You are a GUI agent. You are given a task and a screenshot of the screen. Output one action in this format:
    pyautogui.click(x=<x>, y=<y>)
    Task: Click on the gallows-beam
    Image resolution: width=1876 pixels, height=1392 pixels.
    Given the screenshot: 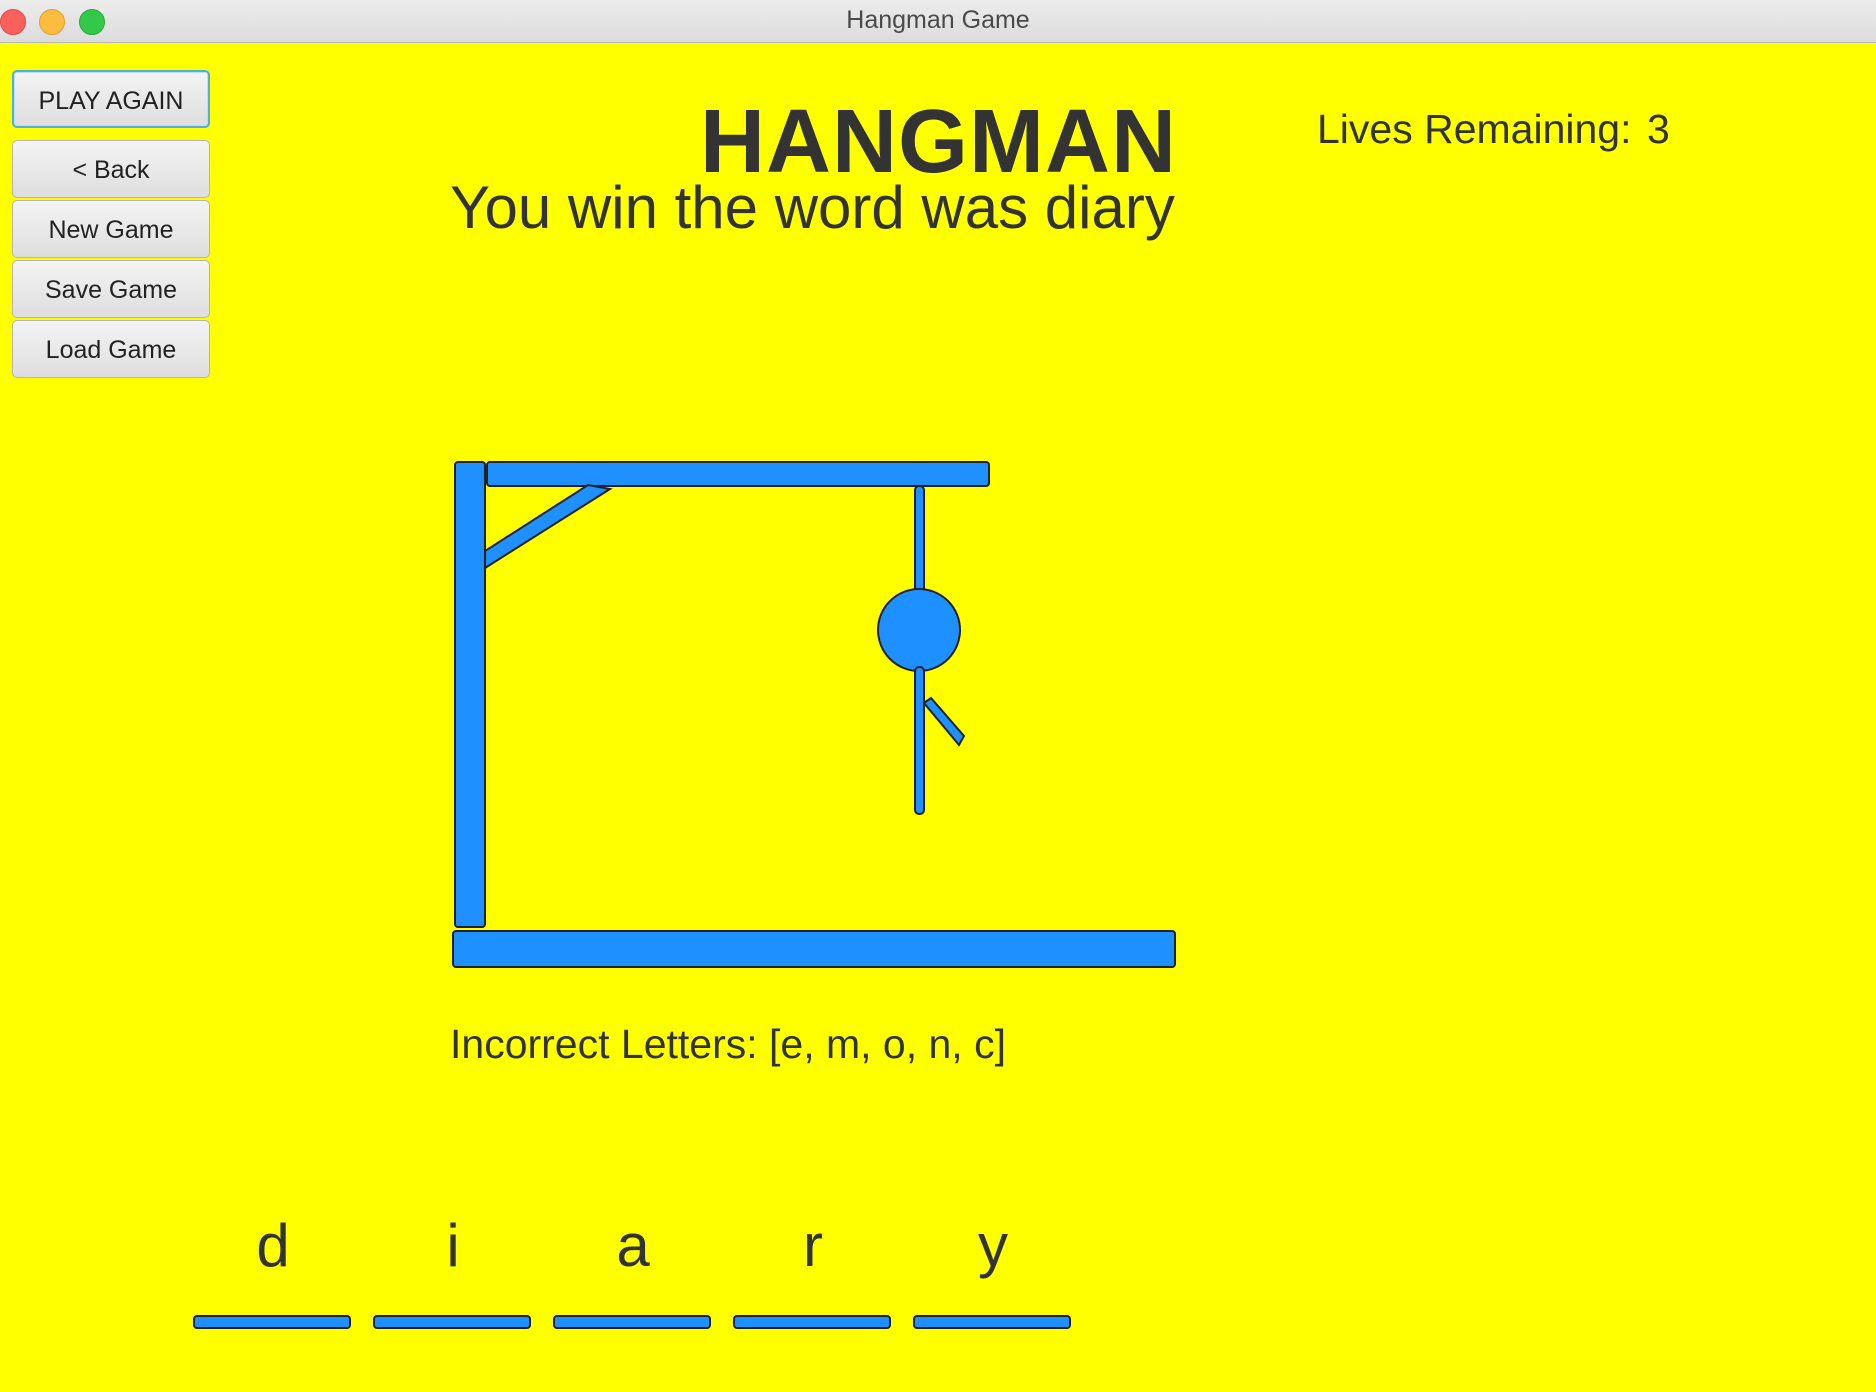 What is the action you would take?
    pyautogui.click(x=738, y=474)
    